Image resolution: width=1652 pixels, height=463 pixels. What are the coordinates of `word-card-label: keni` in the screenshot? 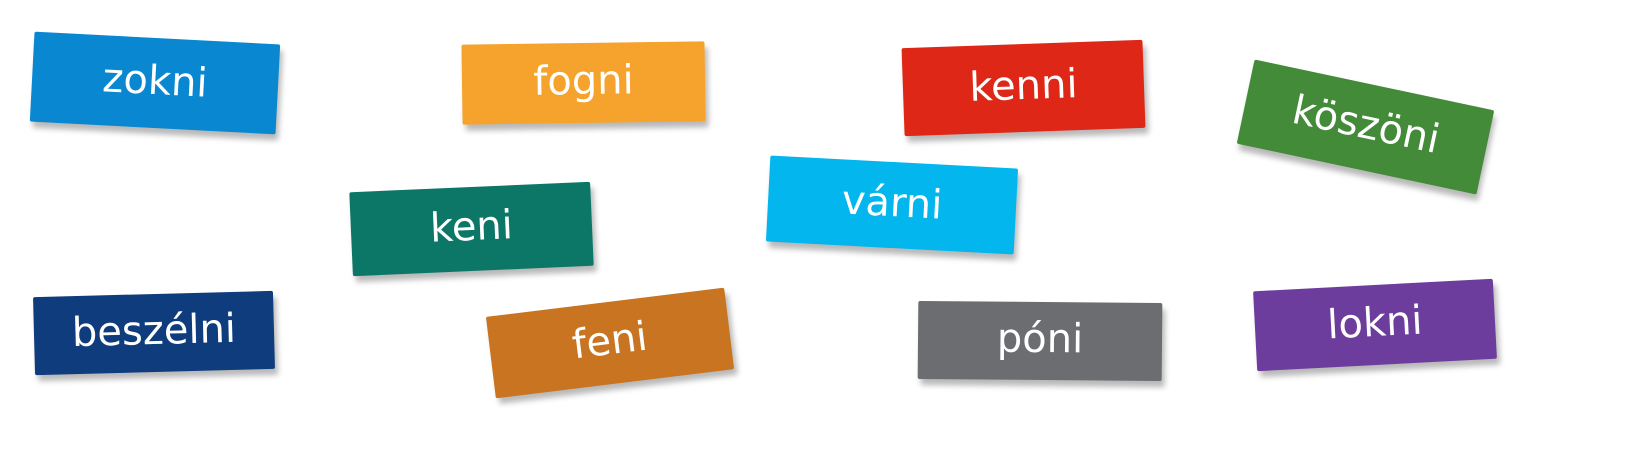 It's located at (471, 227).